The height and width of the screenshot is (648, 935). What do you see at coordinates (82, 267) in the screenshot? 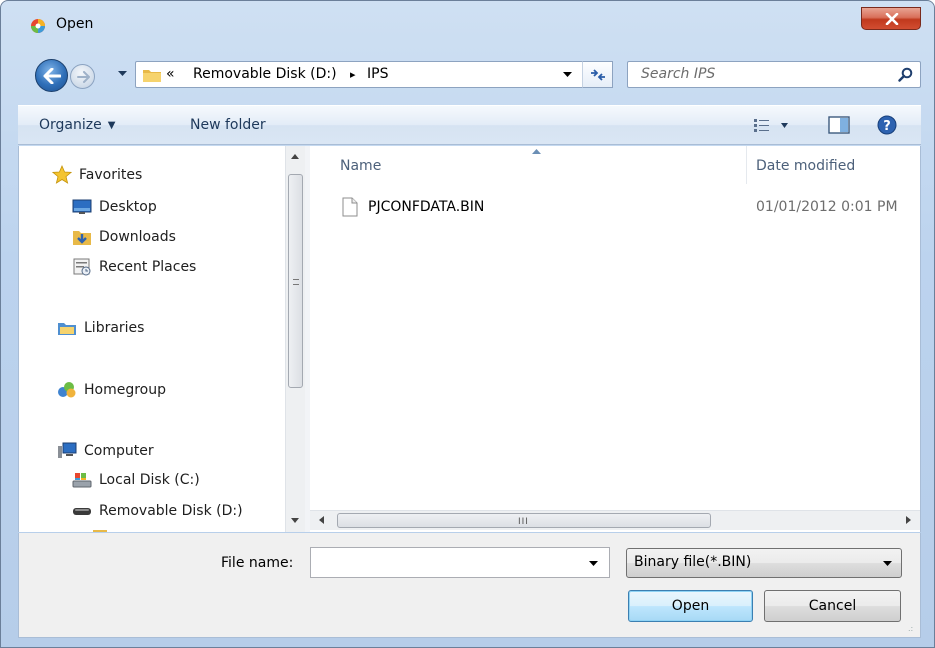
I see `recent-places-icon` at bounding box center [82, 267].